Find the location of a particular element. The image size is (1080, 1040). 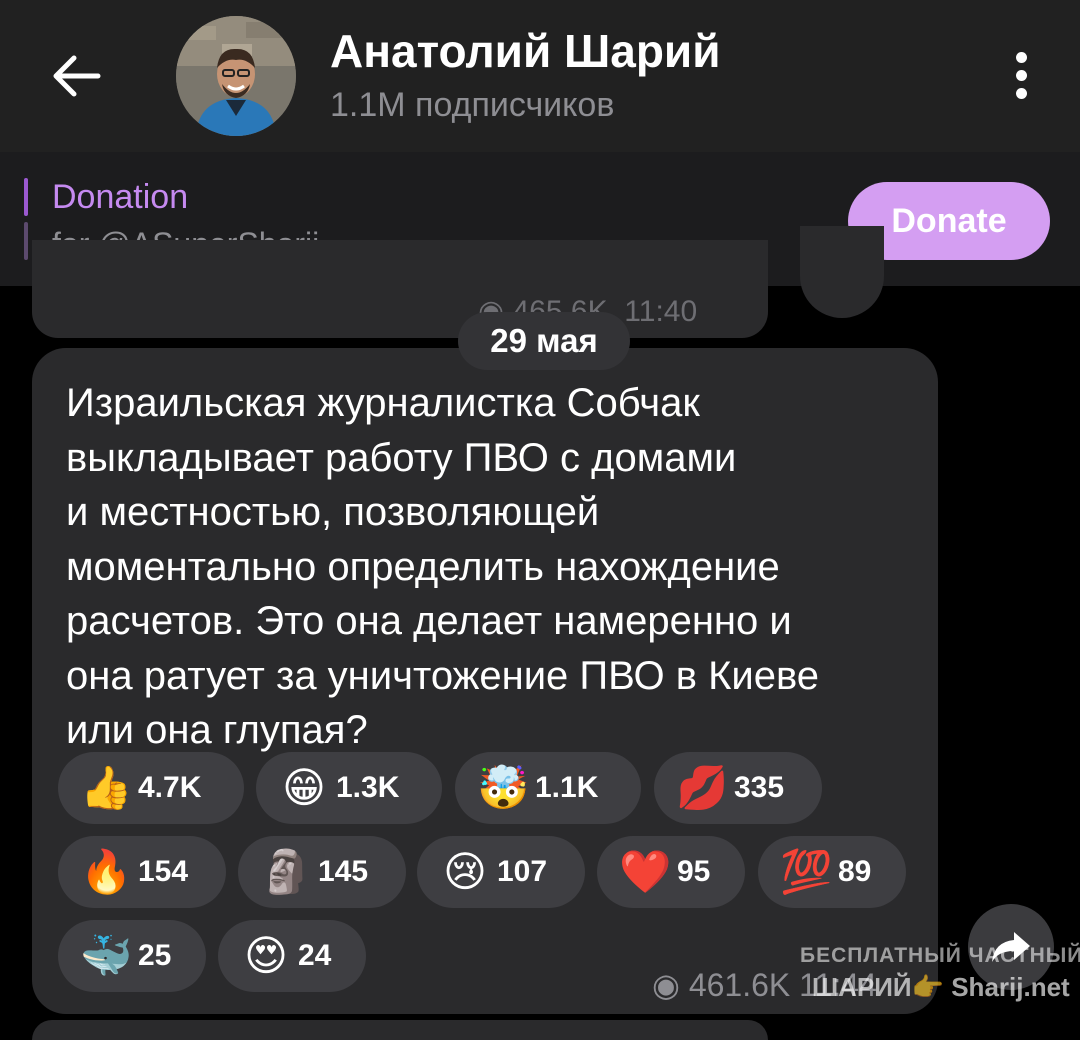

pinned-title: Donation is located at coordinates (120, 197).